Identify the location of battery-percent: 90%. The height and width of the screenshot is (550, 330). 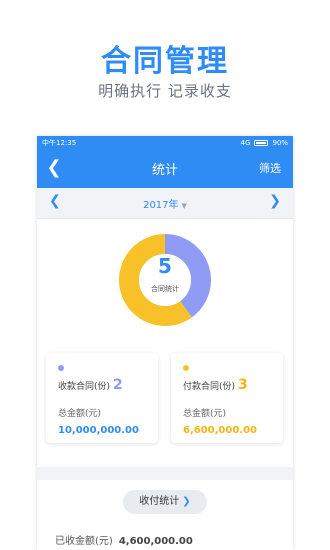
(280, 143).